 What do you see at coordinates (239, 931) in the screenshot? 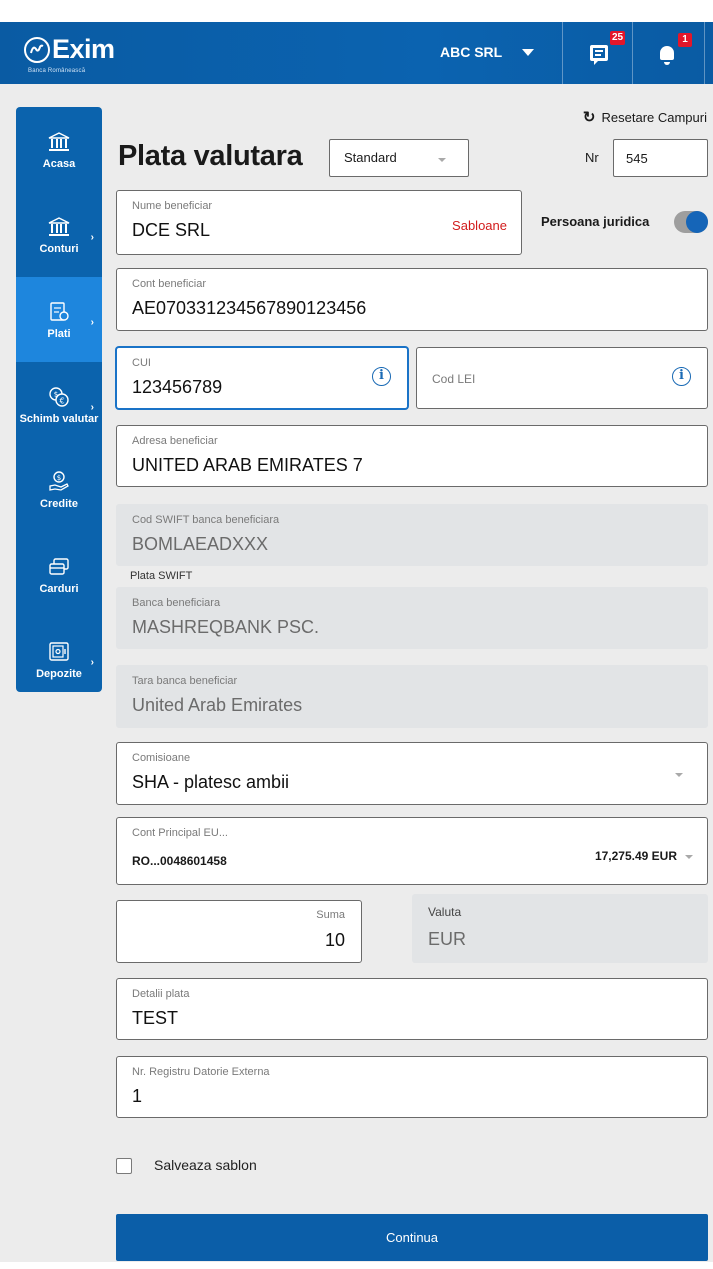
I see `amount-field: Suma 10` at bounding box center [239, 931].